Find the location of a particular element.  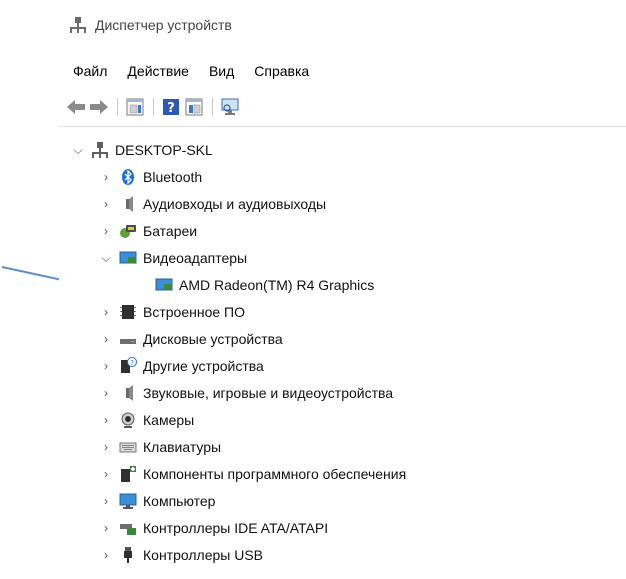

tree-item-batteries: › Батареи is located at coordinates (148, 231).